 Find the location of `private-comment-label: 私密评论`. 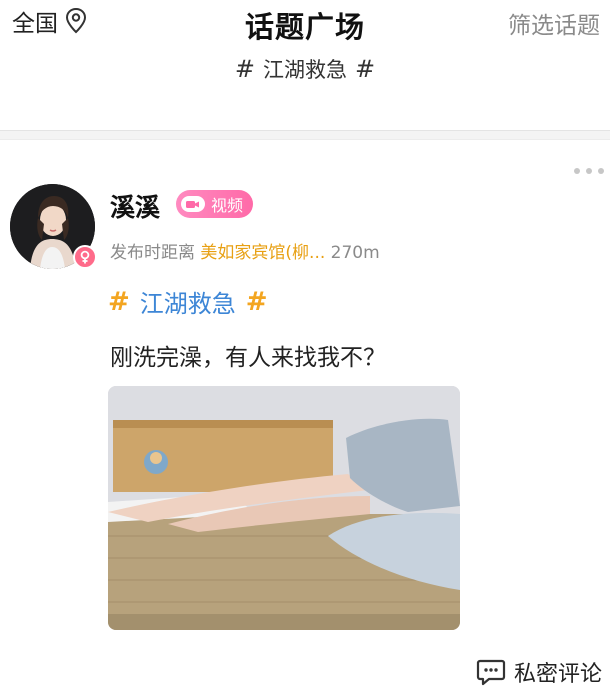

private-comment-label: 私密评论 is located at coordinates (557, 674).